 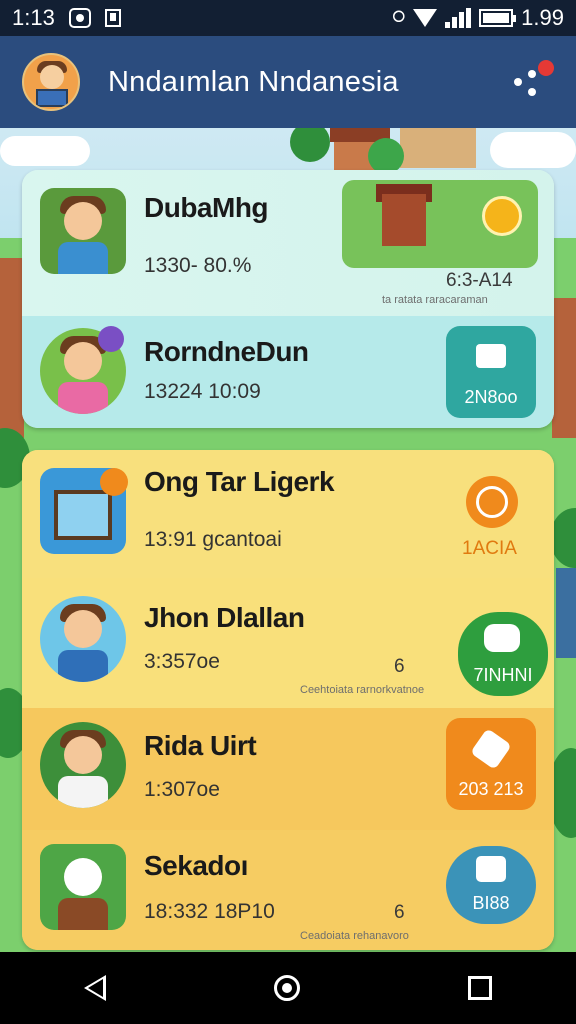 What do you see at coordinates (491, 372) in the screenshot?
I see `action-tile: 2N8oo` at bounding box center [491, 372].